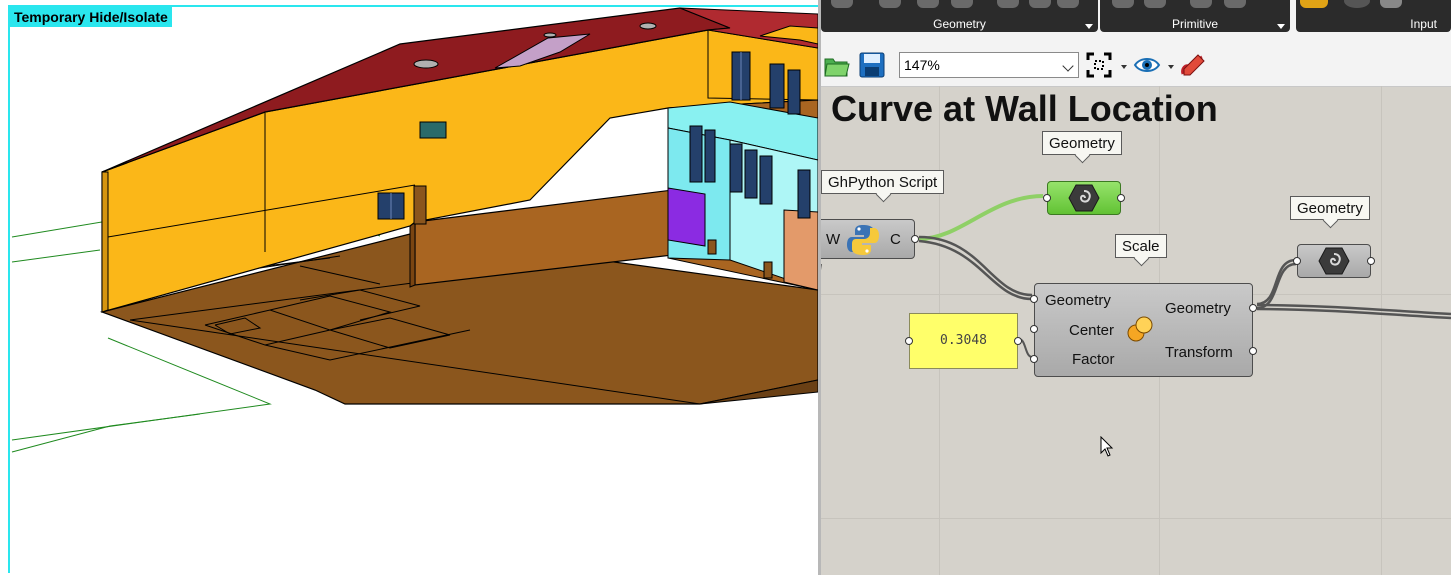 The width and height of the screenshot is (1451, 575). I want to click on factor-value: 0.3048, so click(963, 340).